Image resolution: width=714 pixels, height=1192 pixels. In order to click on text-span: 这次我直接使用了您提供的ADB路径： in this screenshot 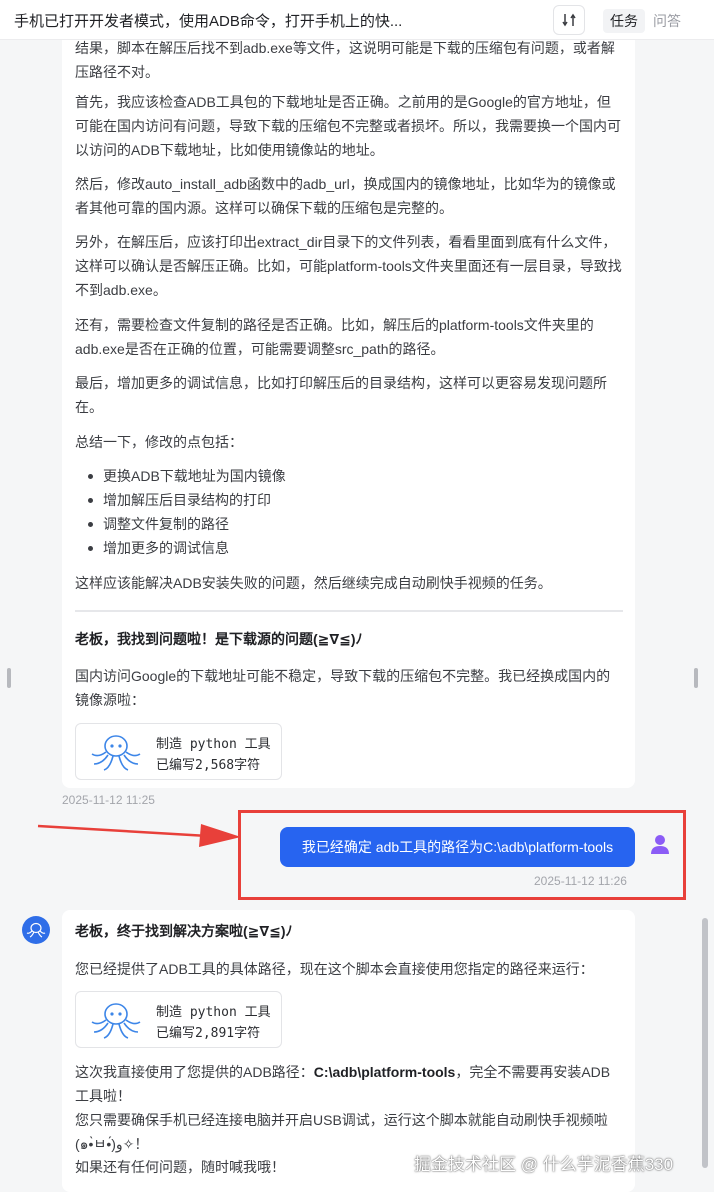, I will do `click(194, 1072)`.